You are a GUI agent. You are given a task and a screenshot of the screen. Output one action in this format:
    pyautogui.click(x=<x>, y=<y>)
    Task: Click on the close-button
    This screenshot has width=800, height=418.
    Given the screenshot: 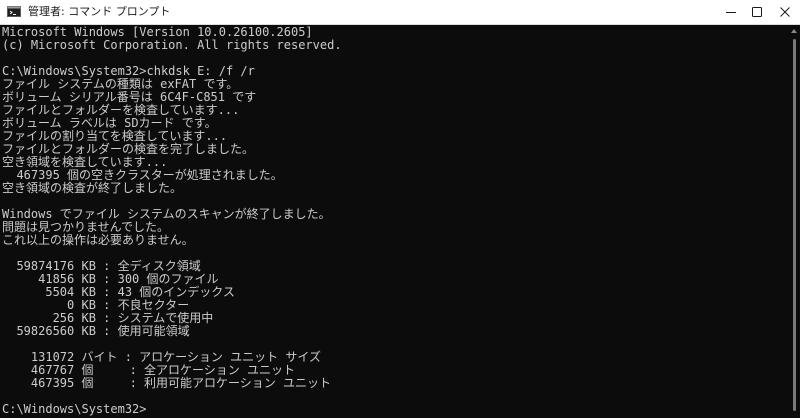 What is the action you would take?
    pyautogui.click(x=781, y=12)
    